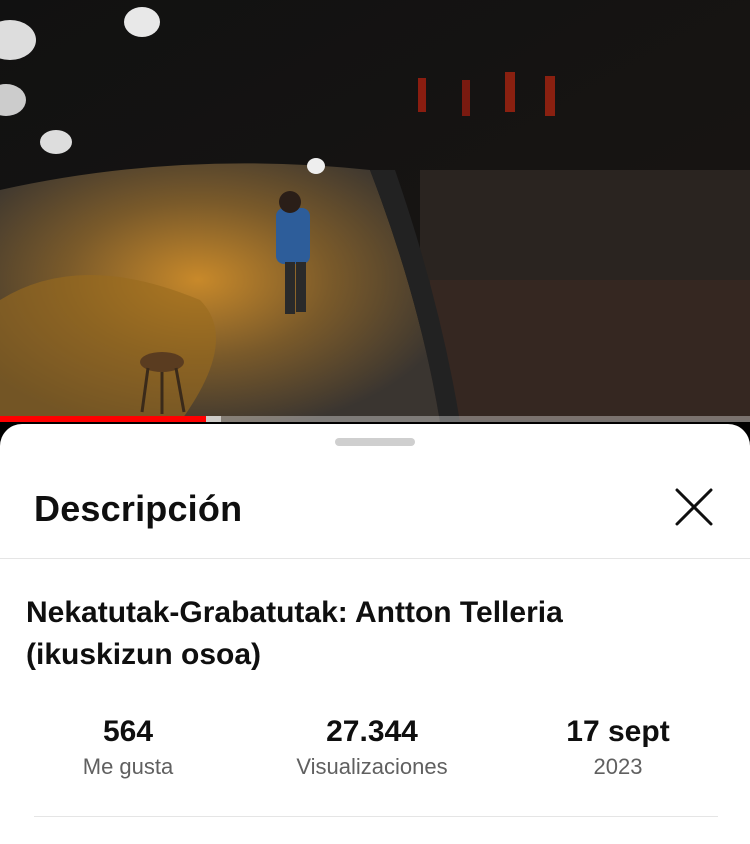 The height and width of the screenshot is (844, 750). I want to click on likes-stat: 564 Me gusta, so click(128, 748).